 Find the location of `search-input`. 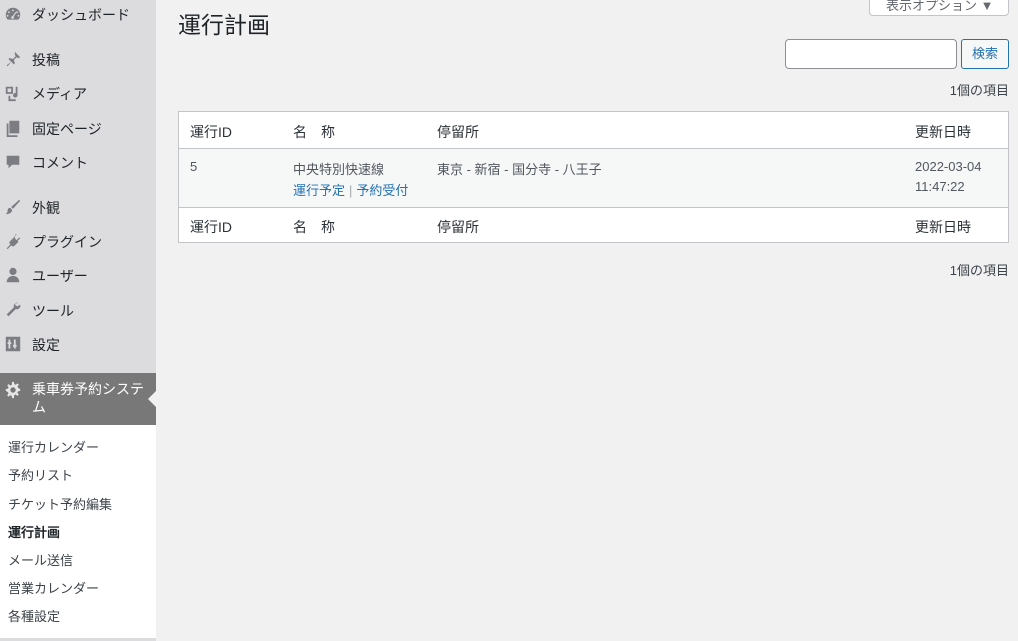

search-input is located at coordinates (871, 54).